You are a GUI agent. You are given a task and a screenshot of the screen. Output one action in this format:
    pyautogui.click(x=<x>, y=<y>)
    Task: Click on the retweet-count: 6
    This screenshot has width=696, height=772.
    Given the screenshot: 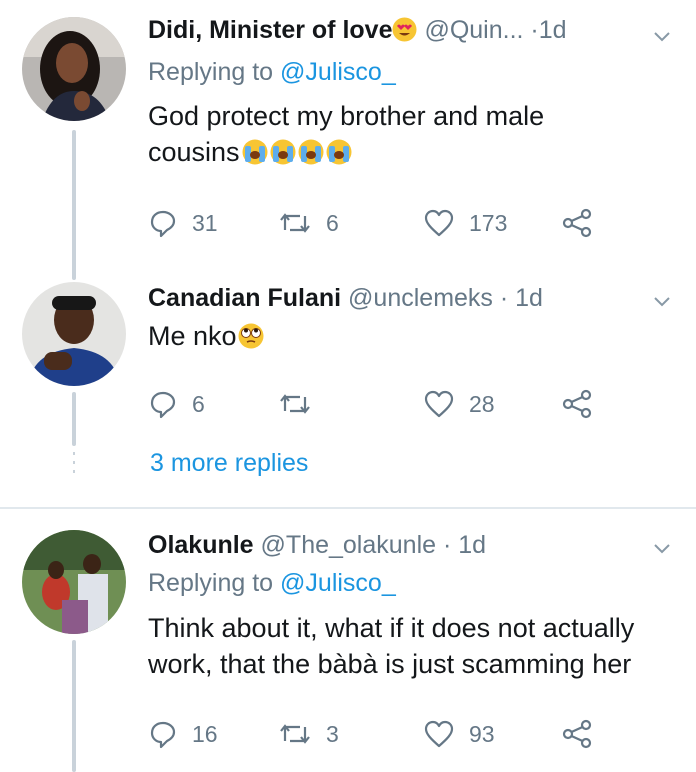 What is the action you would take?
    pyautogui.click(x=332, y=222)
    